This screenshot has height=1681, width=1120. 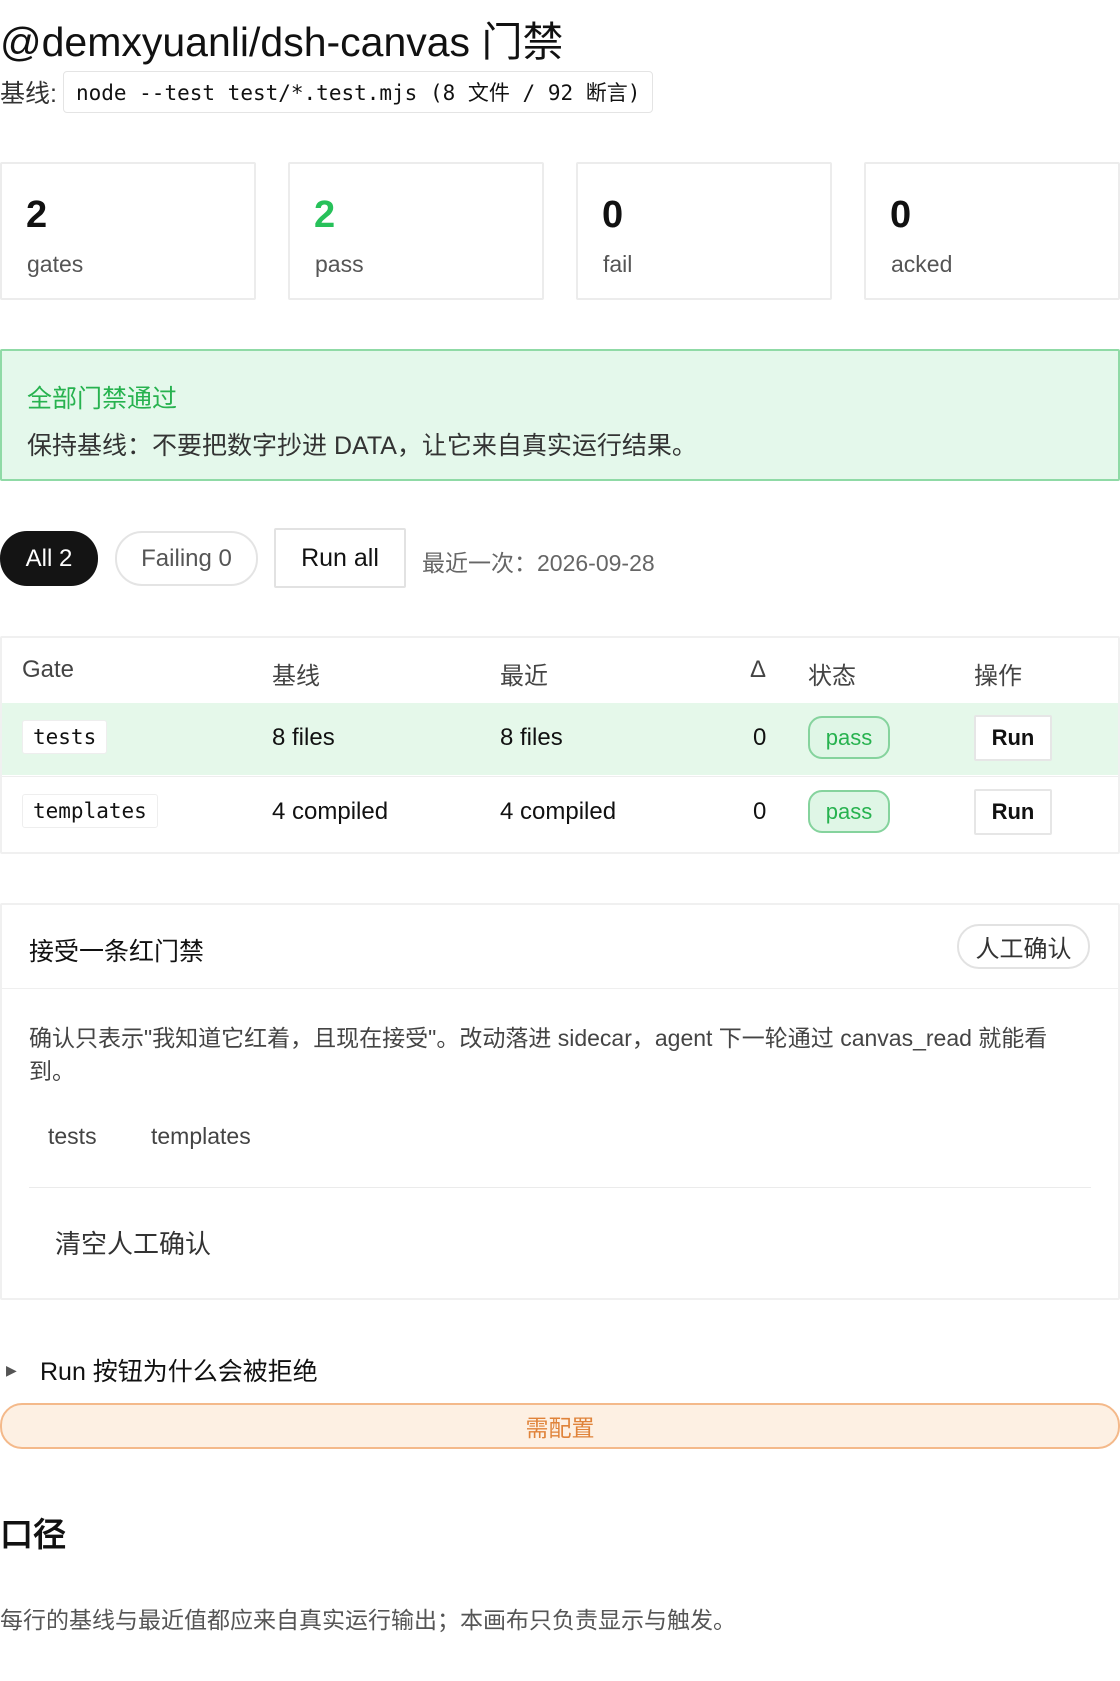 I want to click on gate-name: templates, so click(x=90, y=811).